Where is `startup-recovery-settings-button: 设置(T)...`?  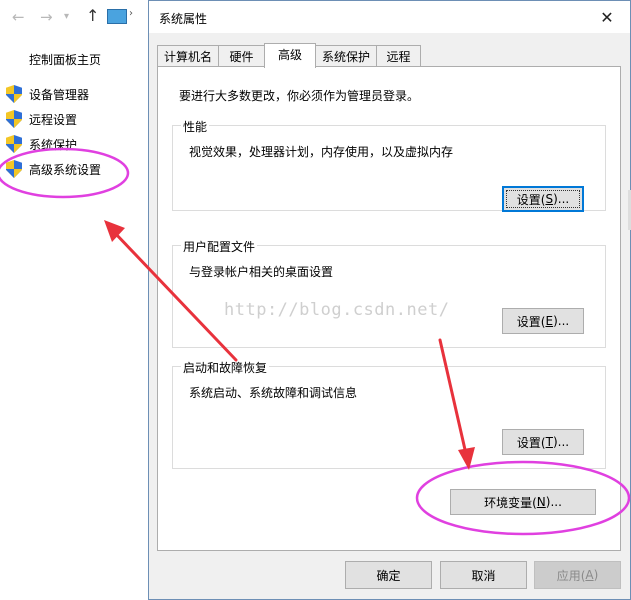
startup-recovery-settings-button: 设置(T)... is located at coordinates (543, 442).